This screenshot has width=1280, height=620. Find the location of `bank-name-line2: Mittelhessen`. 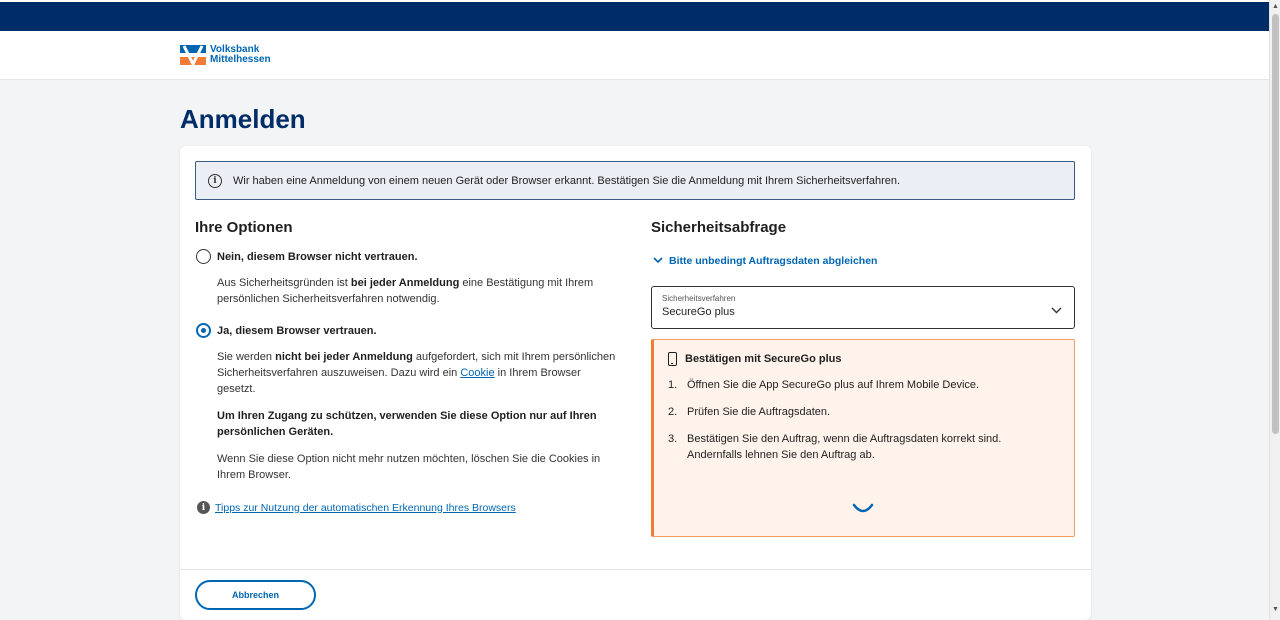

bank-name-line2: Mittelhessen is located at coordinates (240, 59).